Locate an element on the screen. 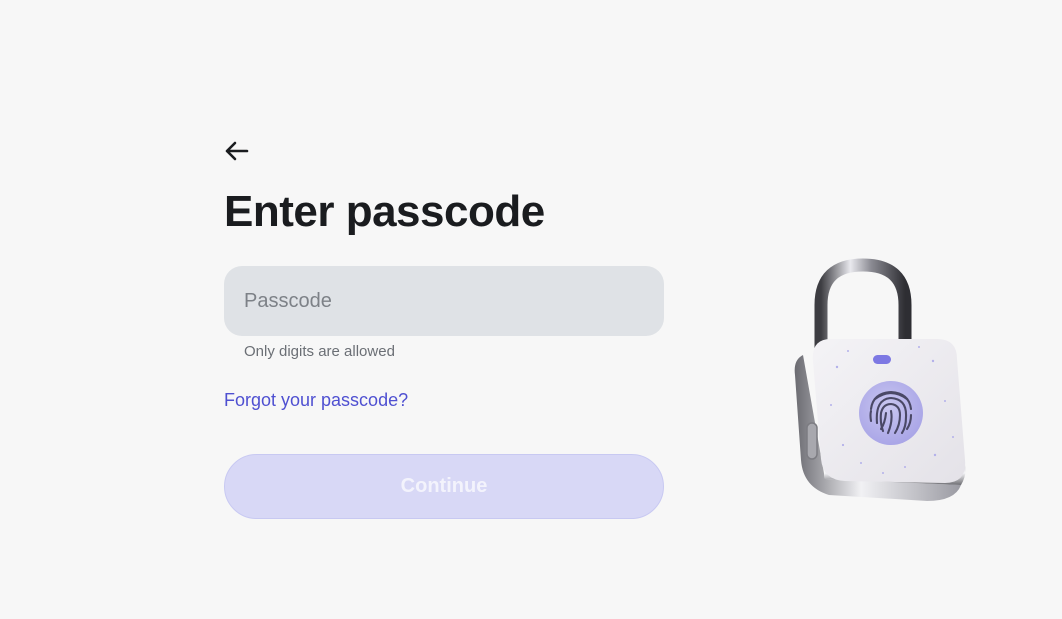 The width and height of the screenshot is (1062, 619). arrow-left-icon is located at coordinates (237, 151).